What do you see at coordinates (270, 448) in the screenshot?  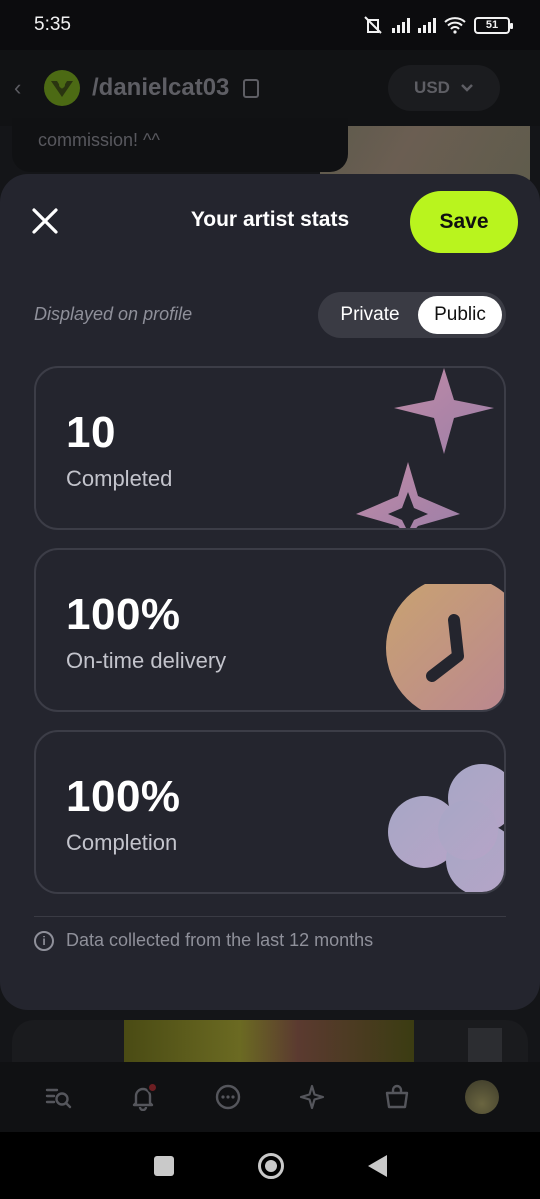 I see `stat-card-completed: 10 Completed` at bounding box center [270, 448].